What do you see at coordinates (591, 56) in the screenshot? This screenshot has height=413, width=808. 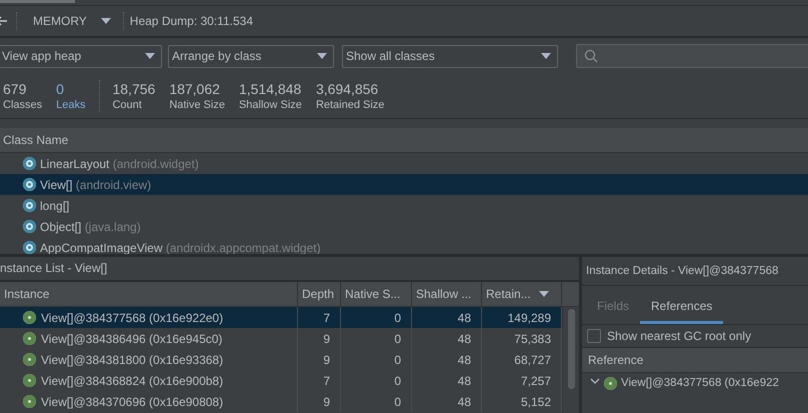 I see `search-icon` at bounding box center [591, 56].